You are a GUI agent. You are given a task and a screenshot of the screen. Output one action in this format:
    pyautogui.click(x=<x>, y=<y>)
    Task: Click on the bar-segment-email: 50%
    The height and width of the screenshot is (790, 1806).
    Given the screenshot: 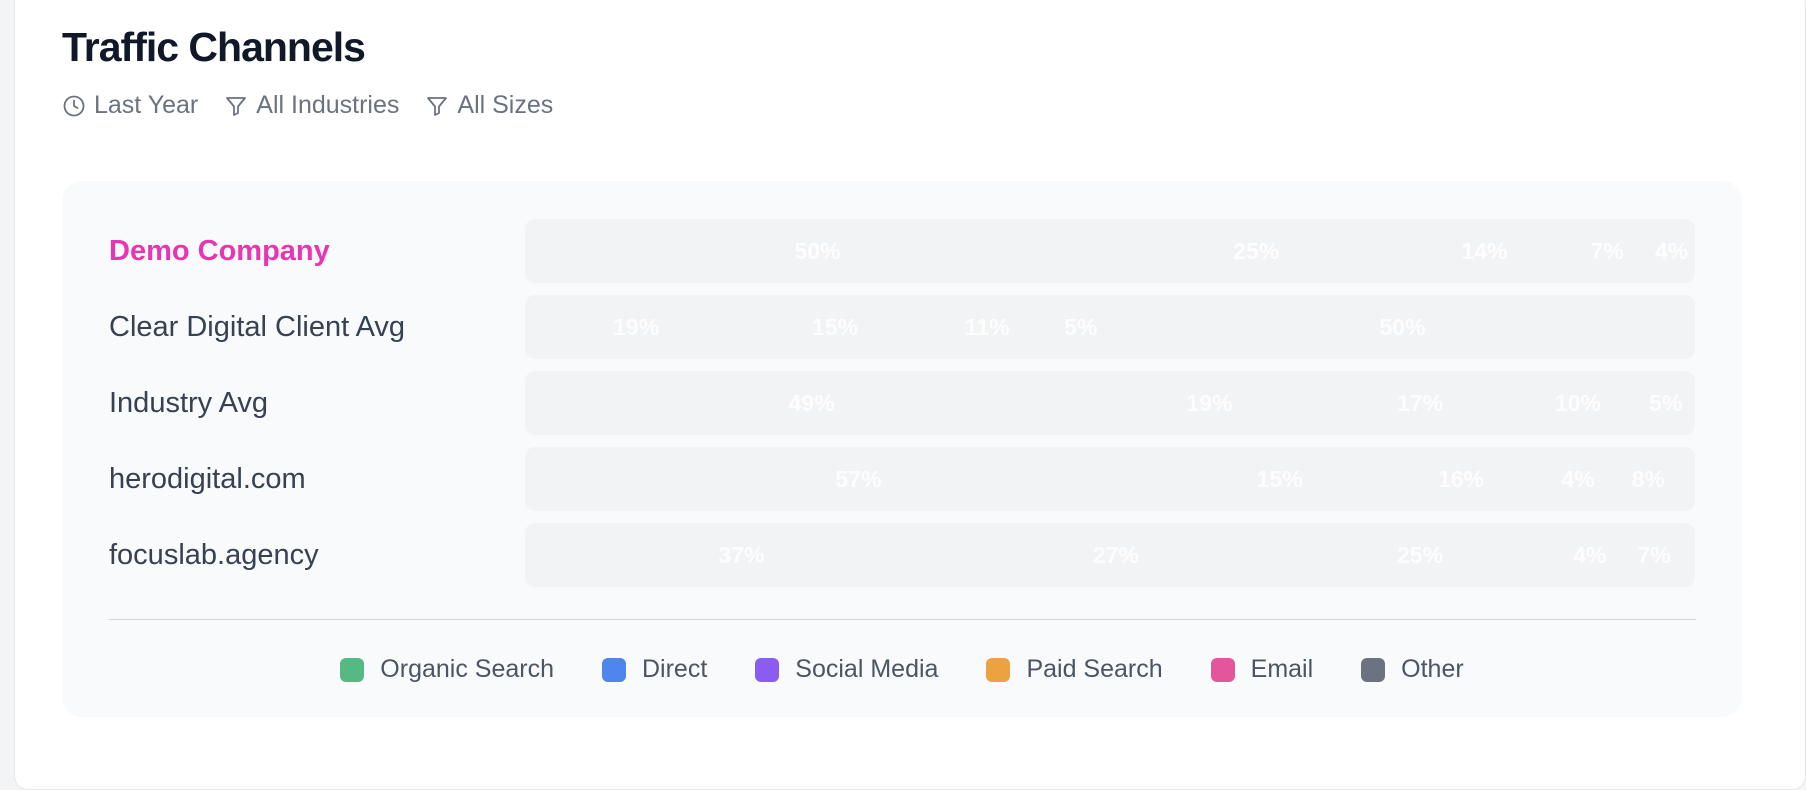 What is the action you would take?
    pyautogui.click(x=1402, y=327)
    